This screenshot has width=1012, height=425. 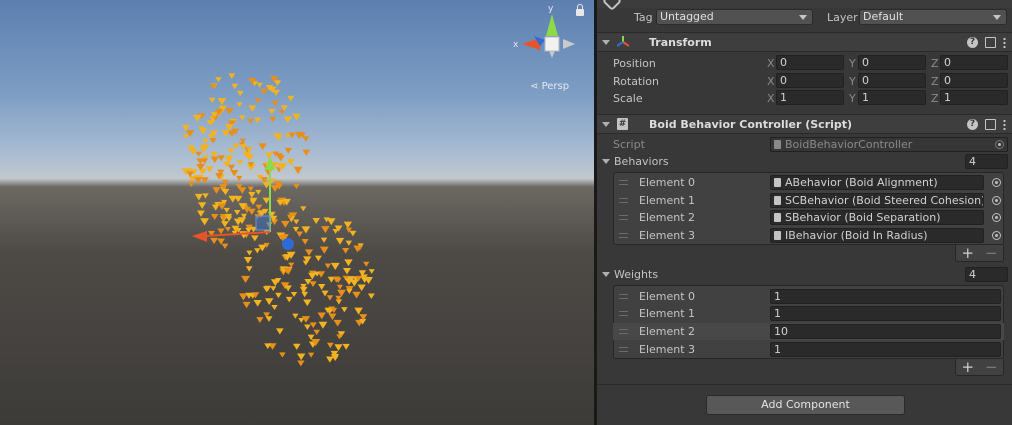 I want to click on rotation-y-value: 0, so click(x=865, y=80).